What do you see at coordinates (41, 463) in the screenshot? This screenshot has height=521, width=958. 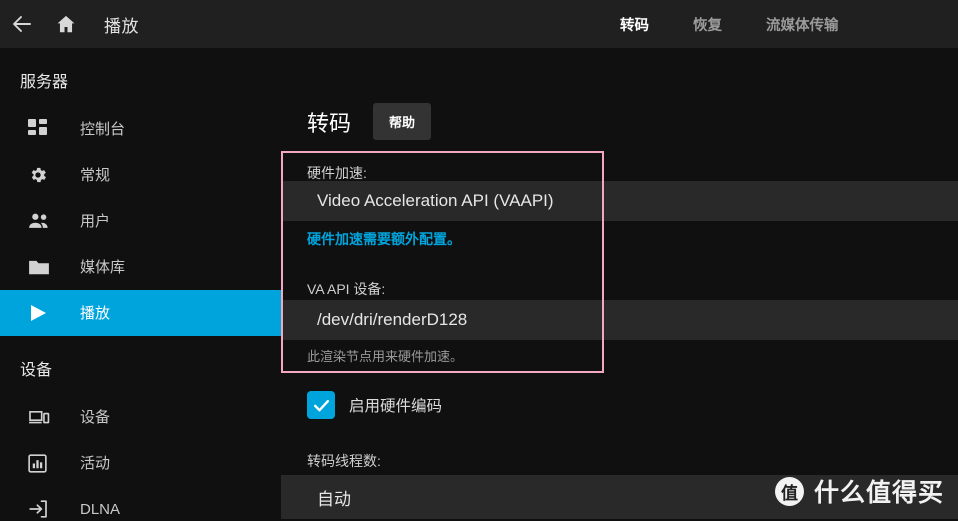 I see `chart-bar-icon` at bounding box center [41, 463].